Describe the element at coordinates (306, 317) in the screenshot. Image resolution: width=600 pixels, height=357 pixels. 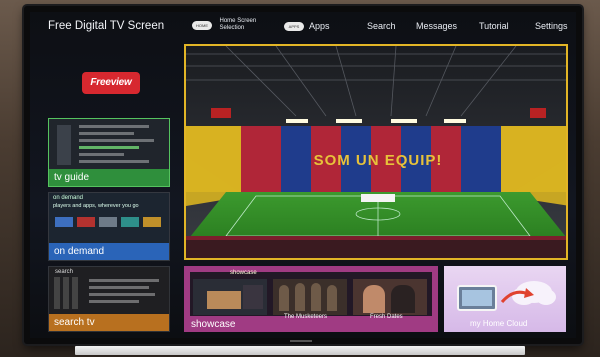
I see `showcase-item-2-caption: The Musketeers` at that location.